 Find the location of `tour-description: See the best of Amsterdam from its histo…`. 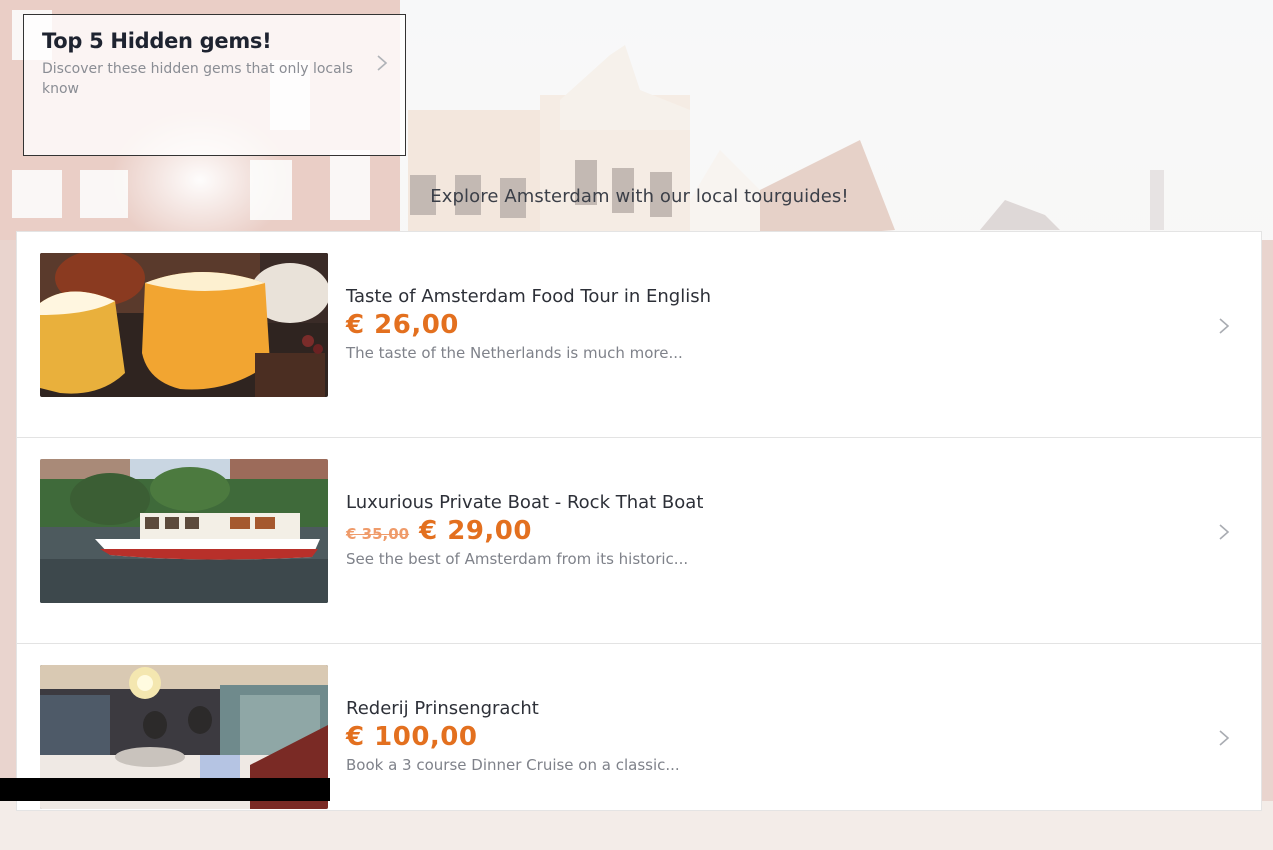

tour-description: See the best of Amsterdam from its histo… is located at coordinates (517, 559).